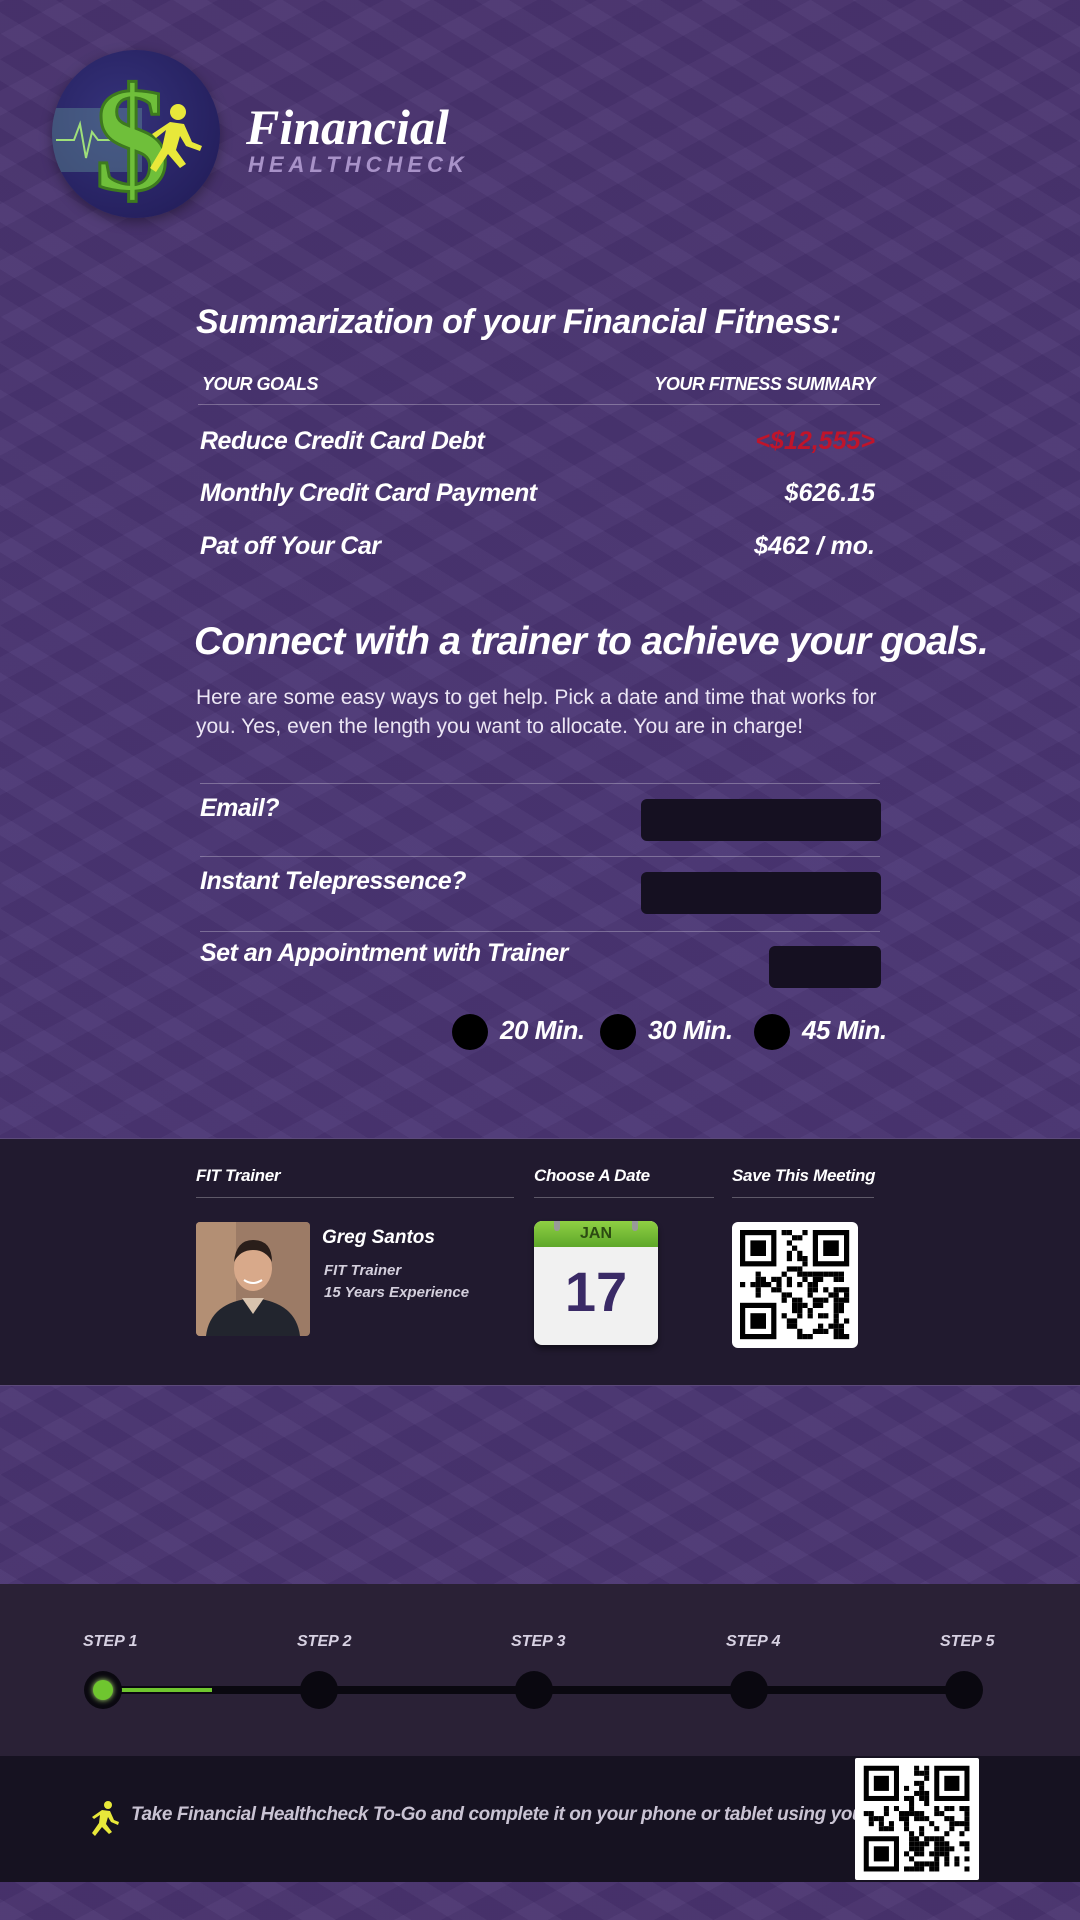 The height and width of the screenshot is (1920, 1080). I want to click on summary-column-header: YOUR FITNESS SUMMARY, so click(764, 384).